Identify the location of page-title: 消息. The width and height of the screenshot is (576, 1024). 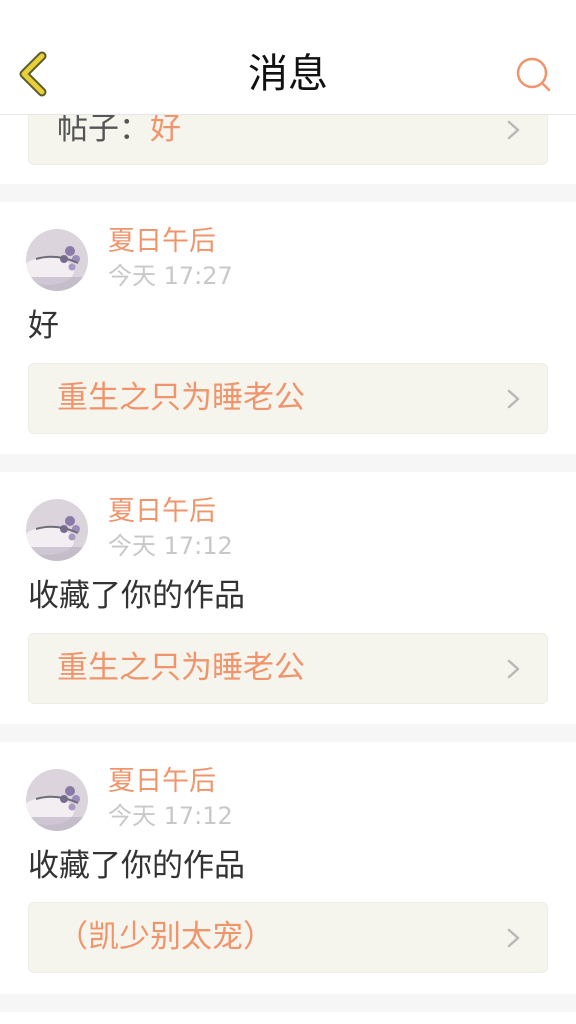
(288, 74).